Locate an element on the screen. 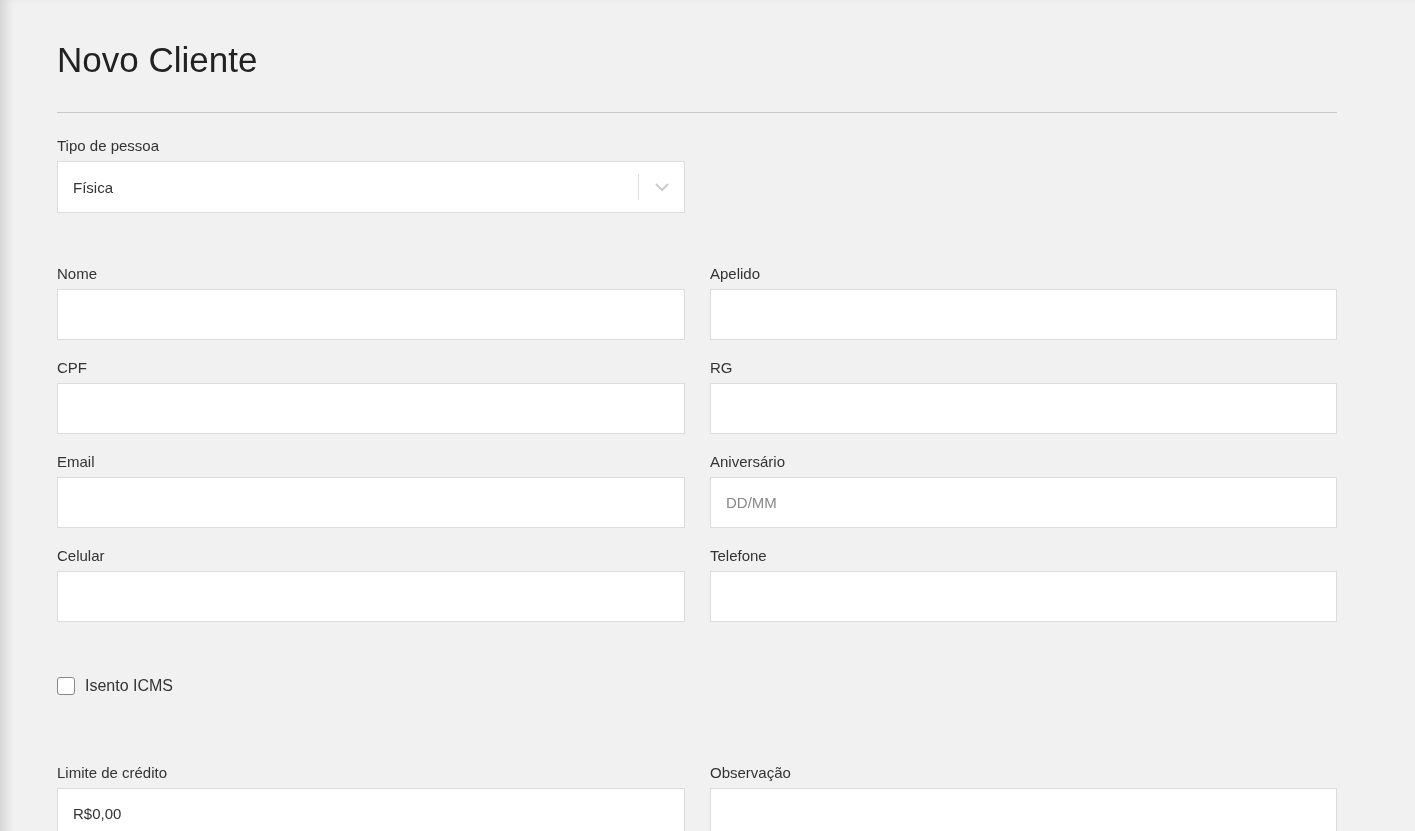  field-label: Nome is located at coordinates (77, 274).